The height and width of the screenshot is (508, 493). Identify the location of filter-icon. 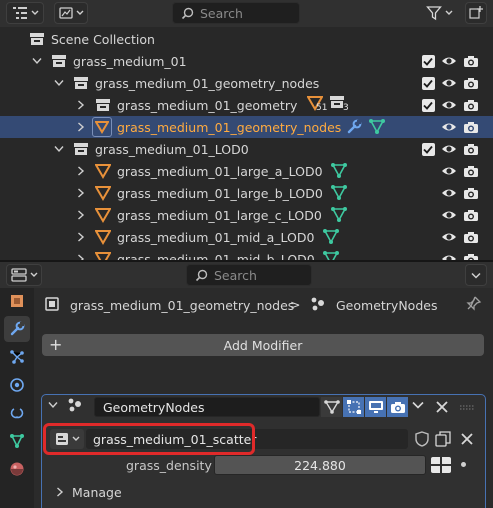
(433, 13).